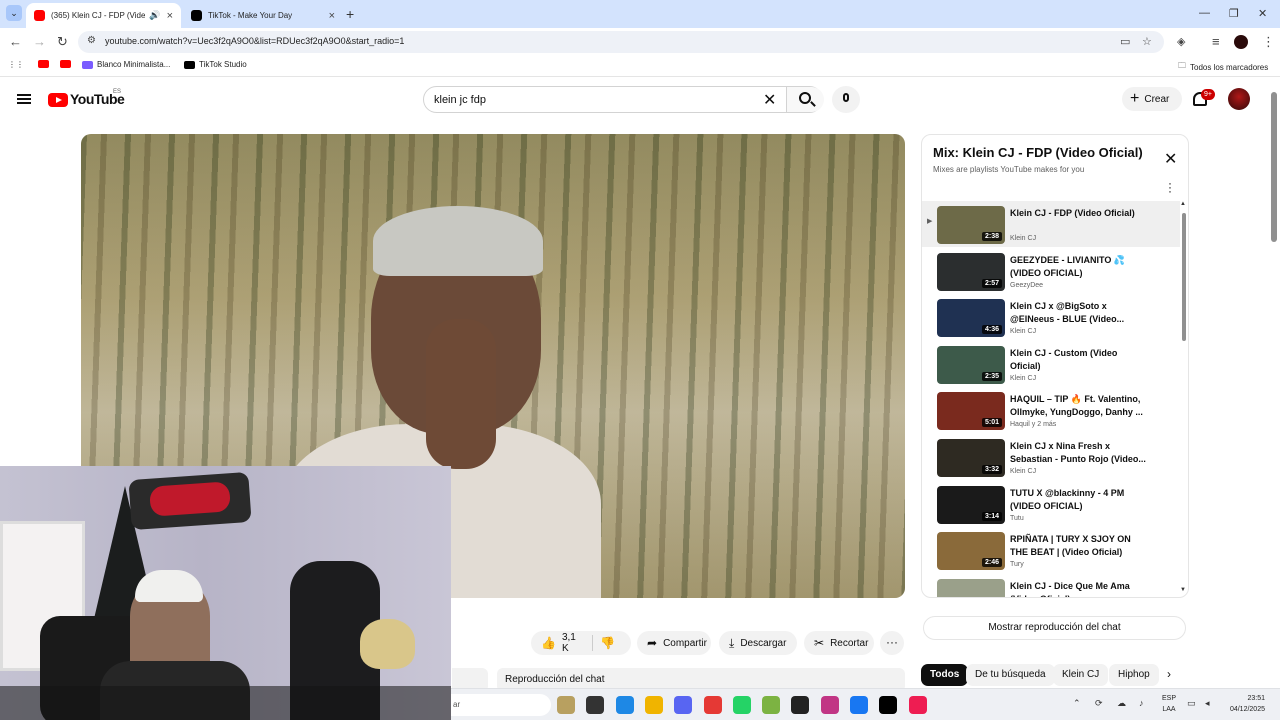 This screenshot has width=1280, height=720. I want to click on scroll-down-icon: ▼, so click(1183, 590).